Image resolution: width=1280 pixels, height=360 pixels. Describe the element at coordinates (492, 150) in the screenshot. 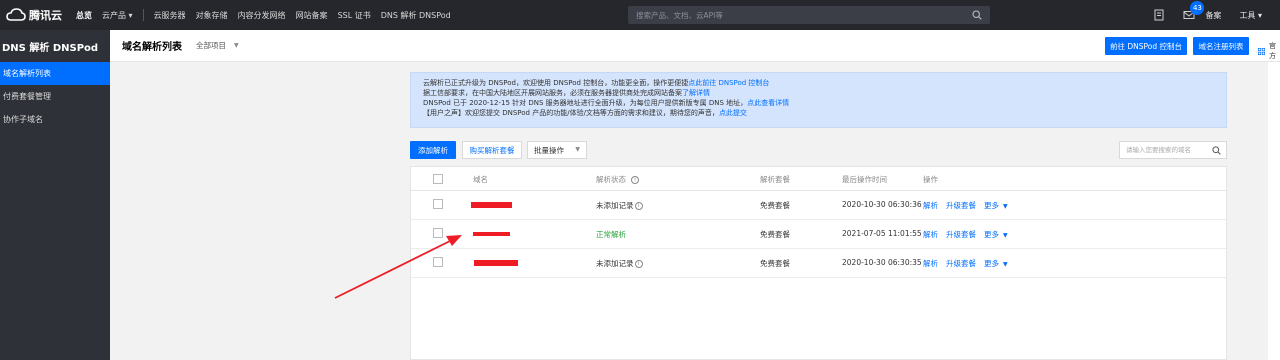

I see `buy-package-button: 购买解析套餐` at that location.